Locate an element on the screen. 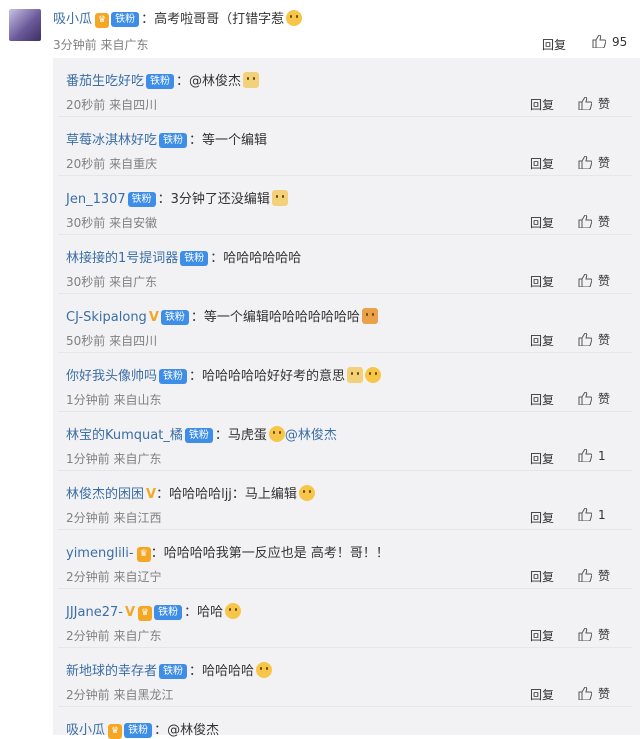  username: 林宝的Kumquat_橘 is located at coordinates (124, 435).